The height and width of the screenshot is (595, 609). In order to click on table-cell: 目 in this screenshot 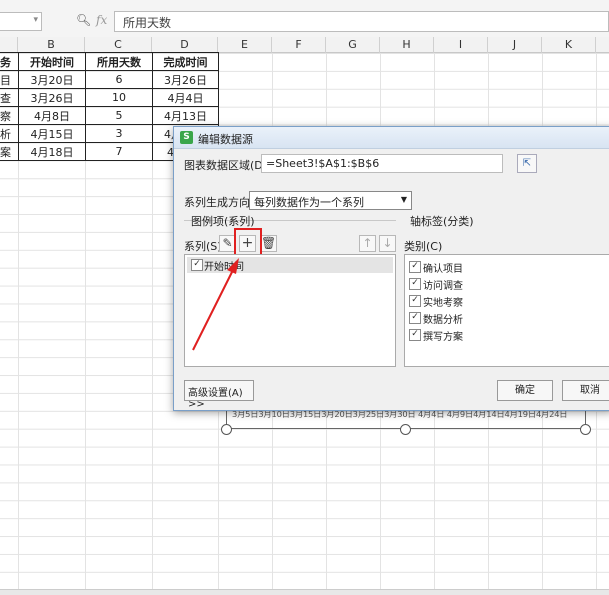, I will do `click(9, 79)`.